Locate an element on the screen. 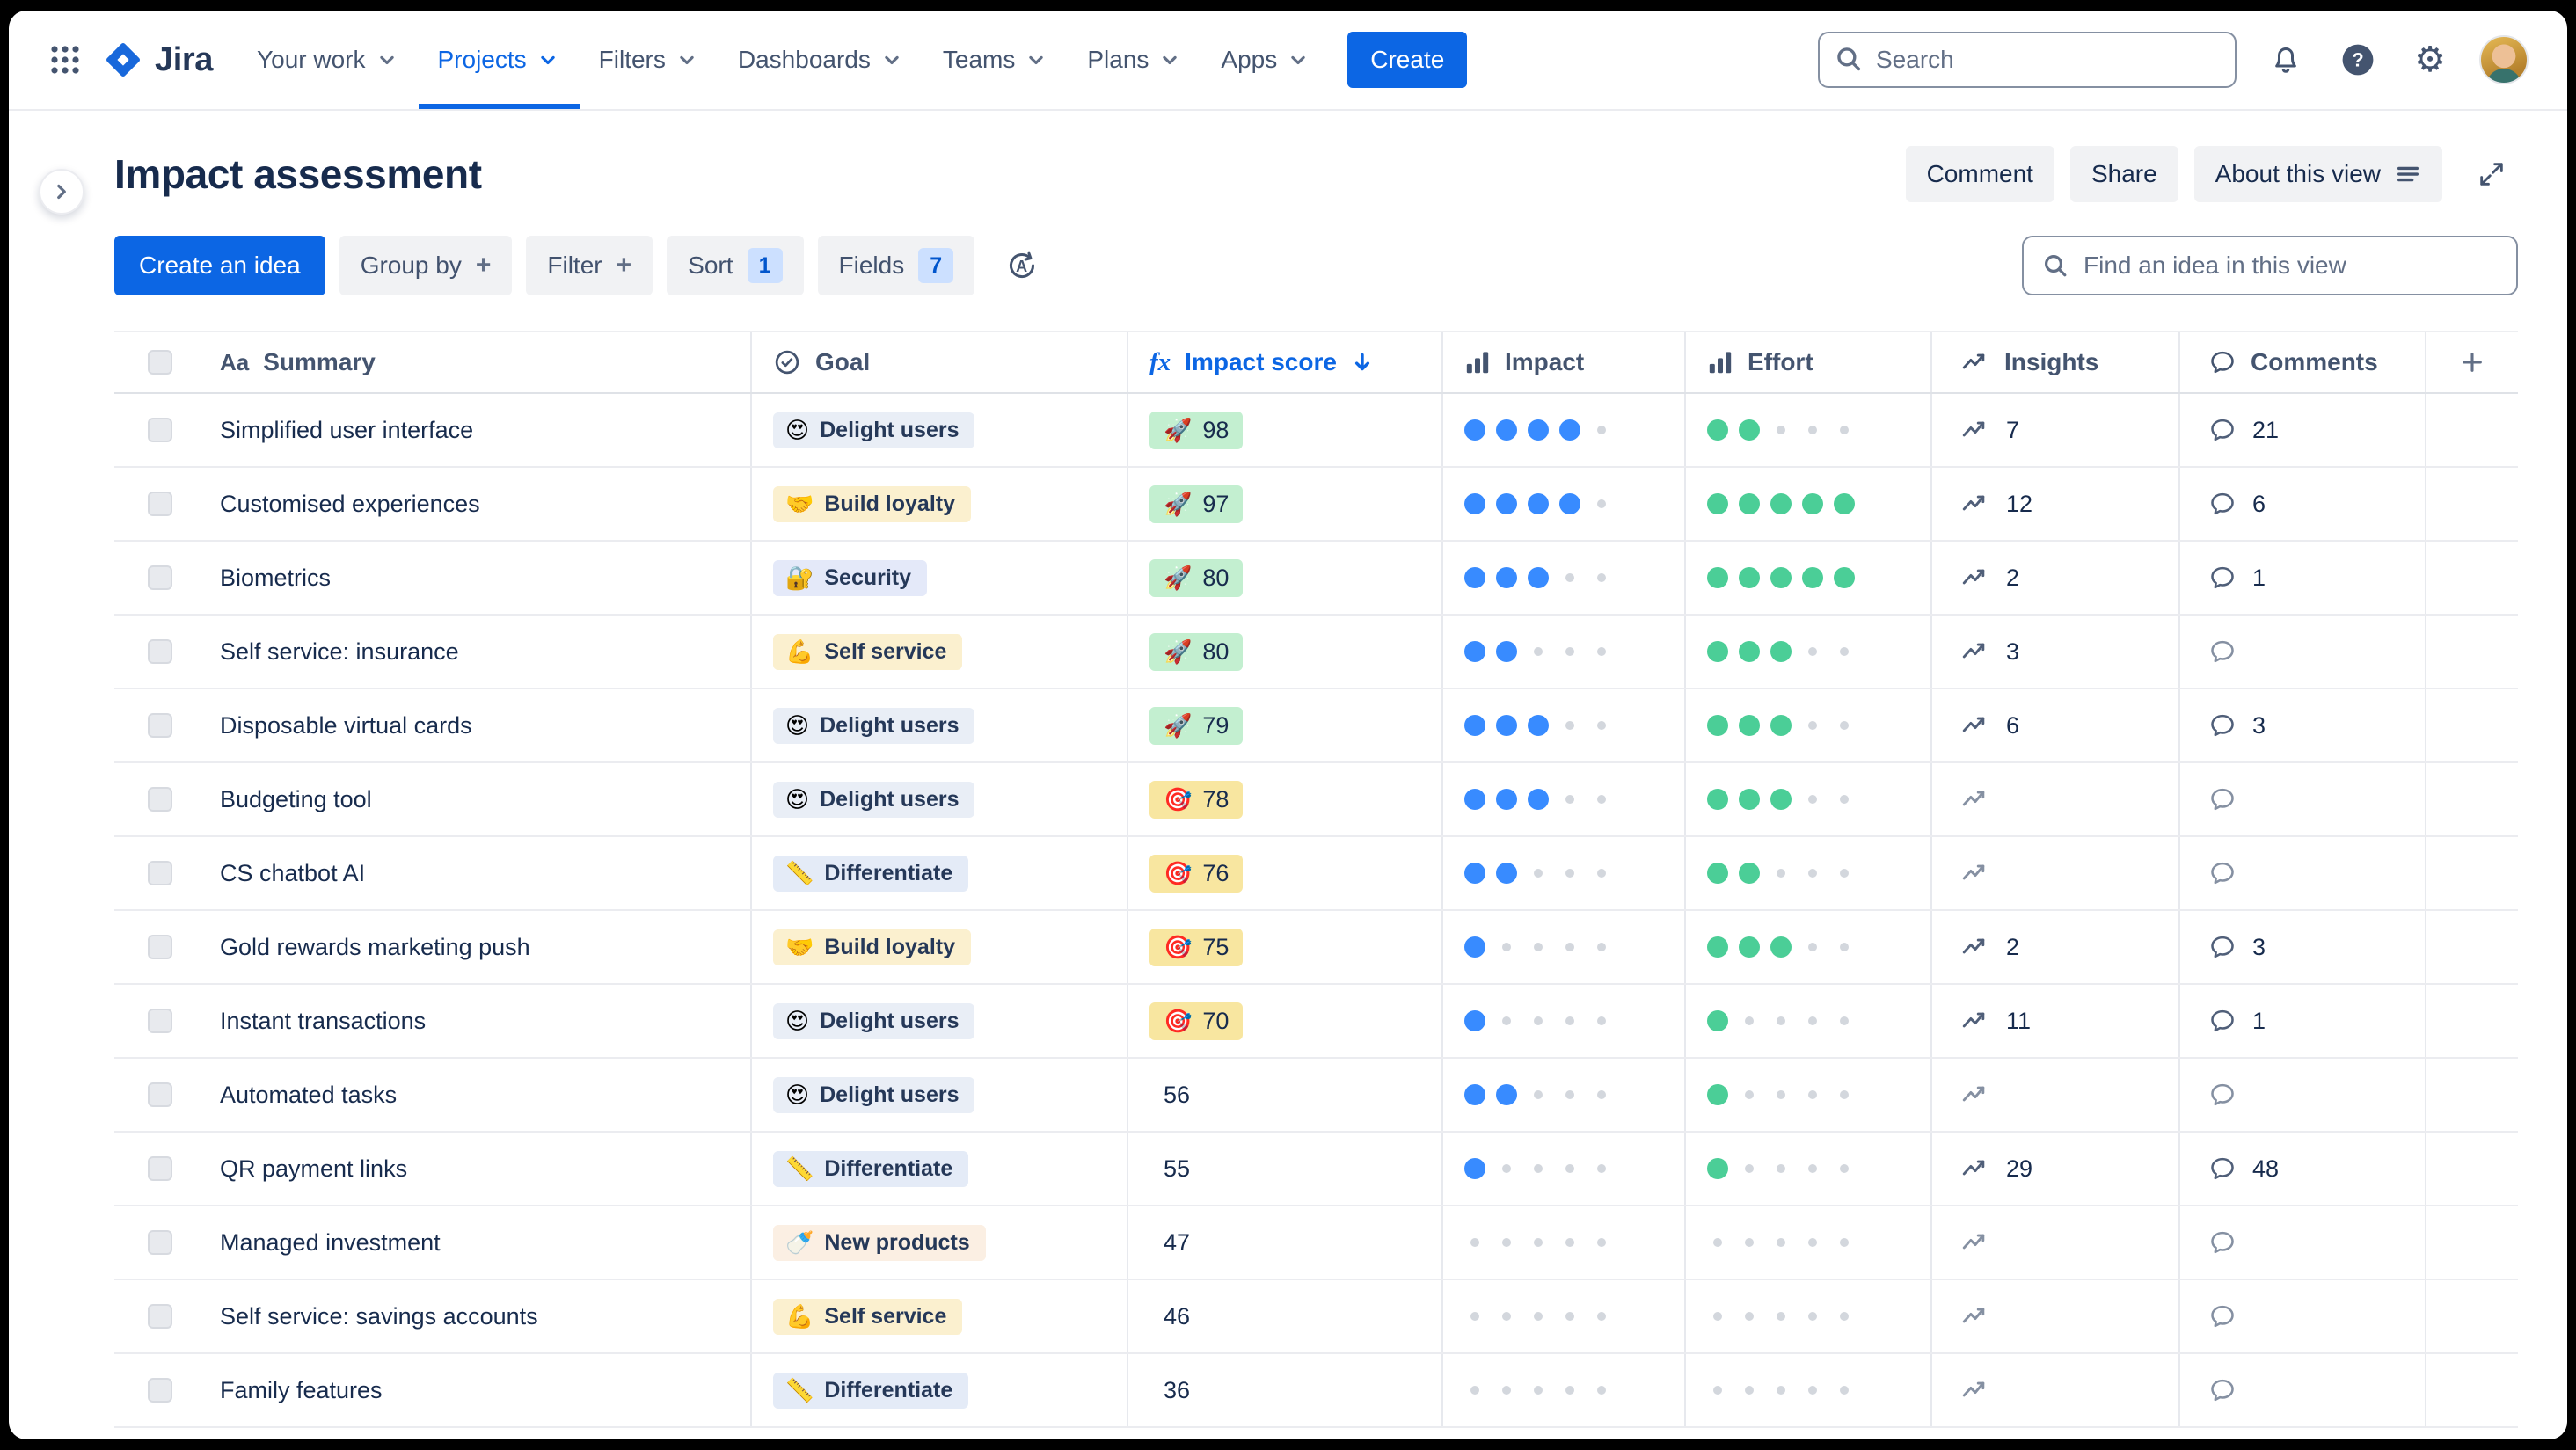  summary-cell: Self service: savings accounts is located at coordinates (478, 1316).